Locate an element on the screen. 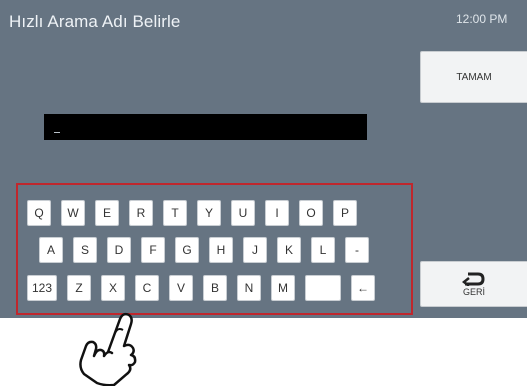  back-button-label: GERİ is located at coordinates (473, 291).